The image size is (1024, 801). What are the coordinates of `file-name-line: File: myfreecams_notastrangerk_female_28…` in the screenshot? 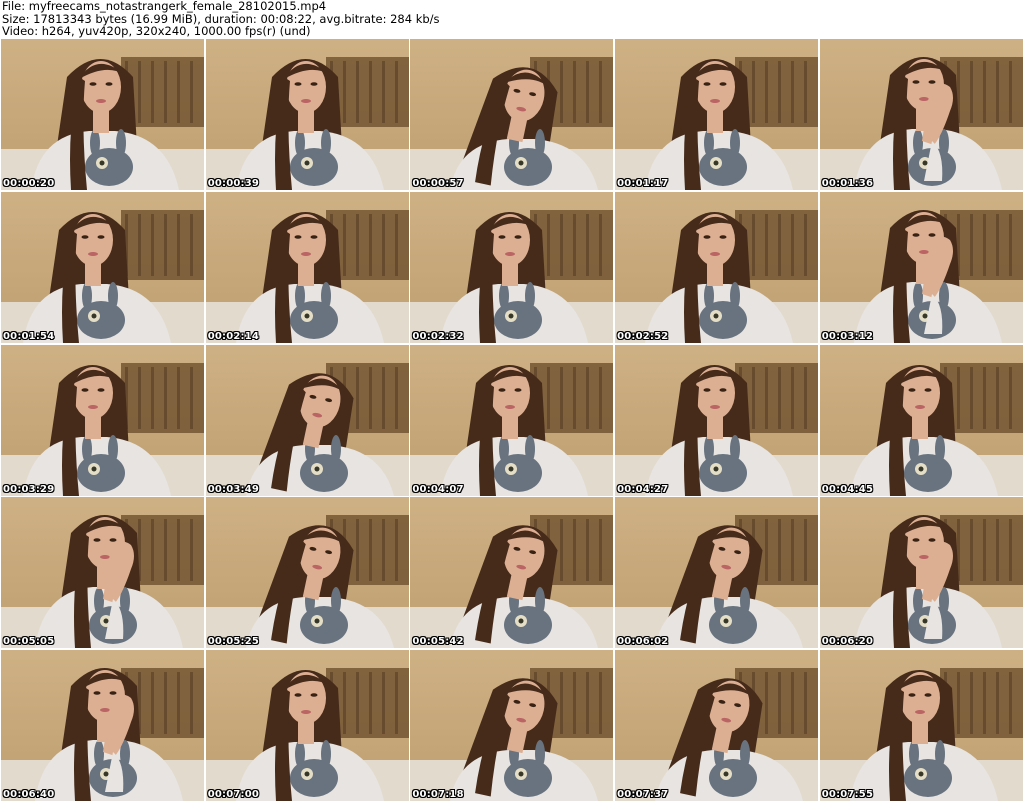 It's located at (164, 6).